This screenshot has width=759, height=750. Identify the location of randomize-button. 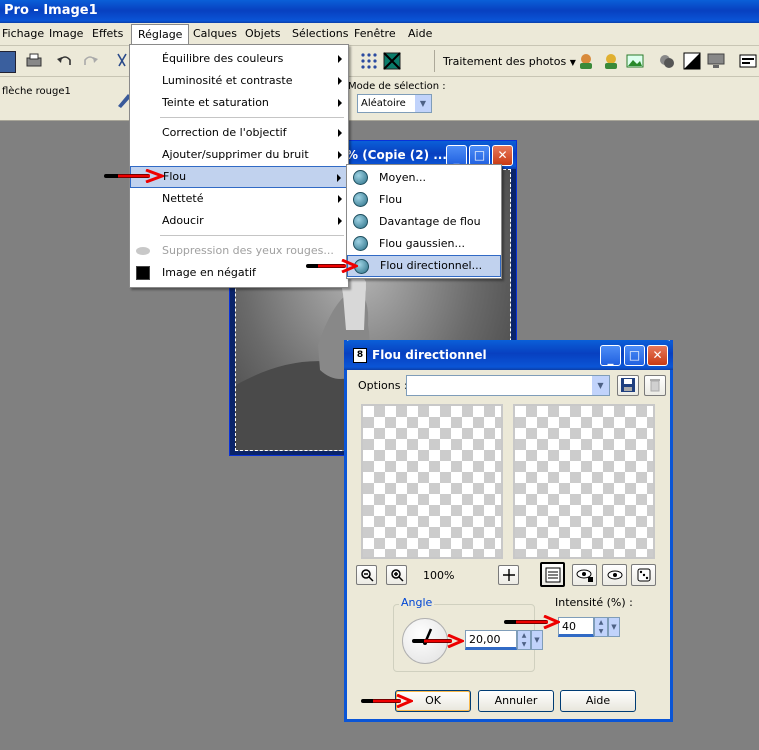
(643, 575).